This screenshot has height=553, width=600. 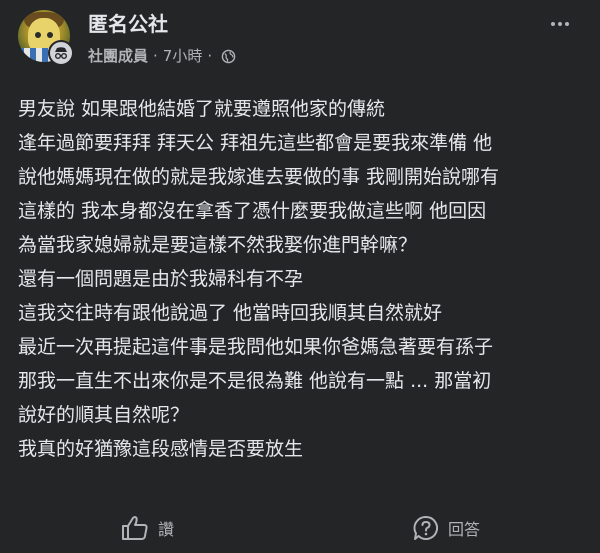 I want to click on comment-button: 回答, so click(x=446, y=528).